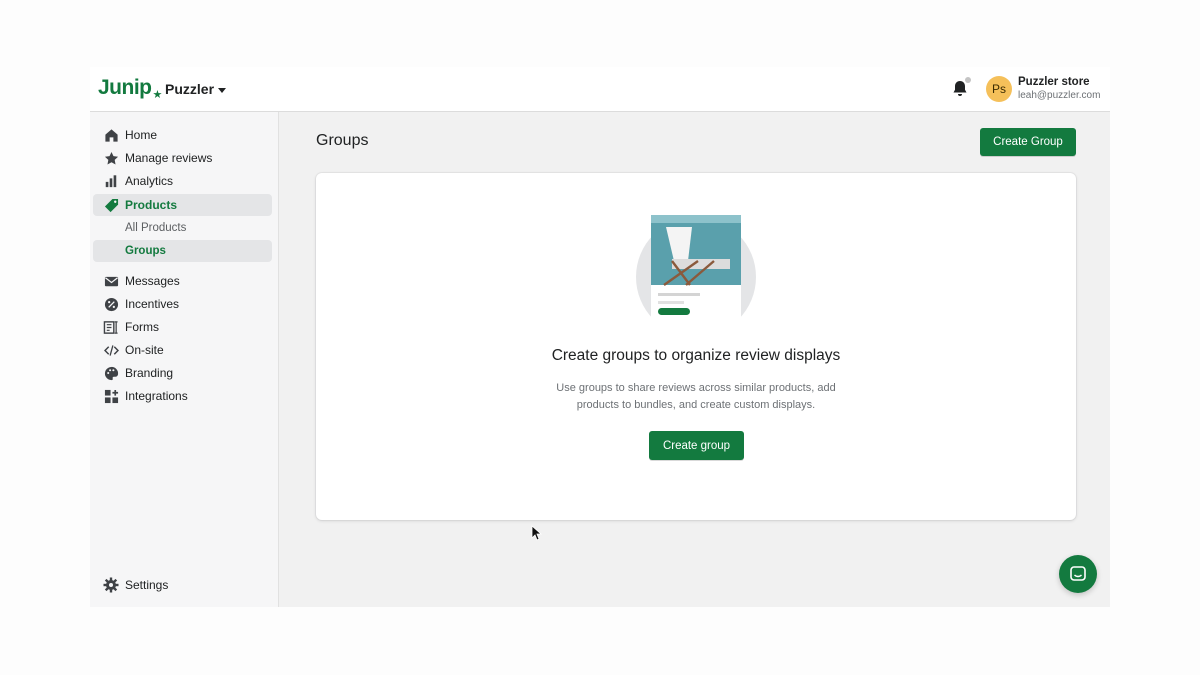  Describe the element at coordinates (182, 251) in the screenshot. I see `sidebar-subitem-groups: Groups` at that location.